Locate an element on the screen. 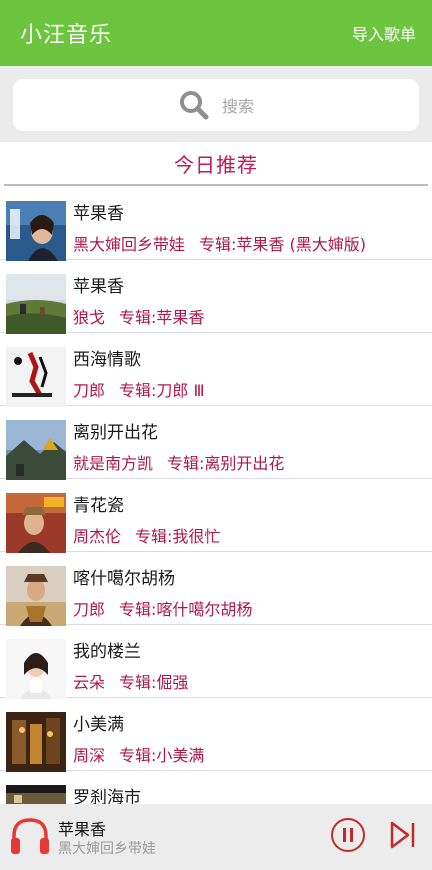 This screenshot has height=870, width=432. song-title: 西海情歌 is located at coordinates (107, 360).